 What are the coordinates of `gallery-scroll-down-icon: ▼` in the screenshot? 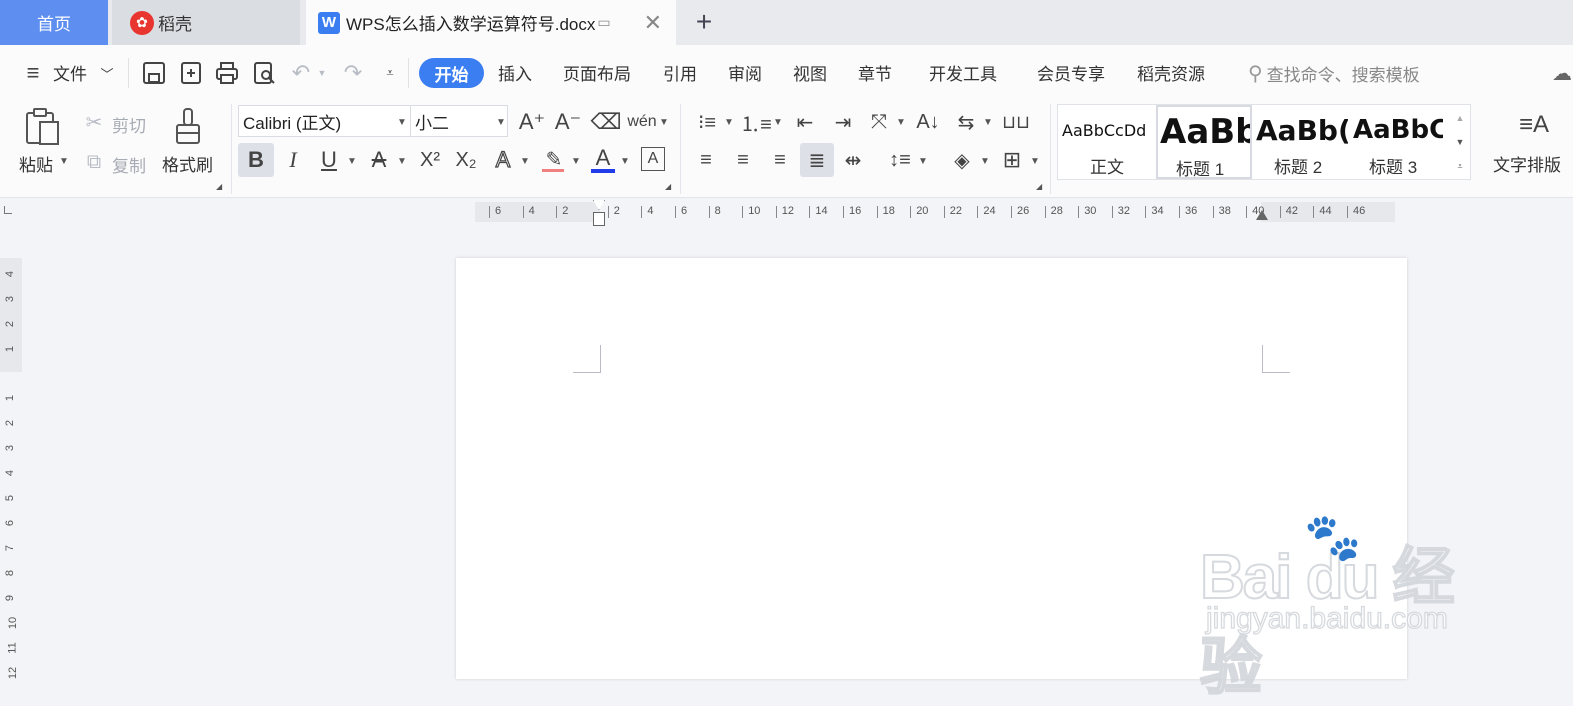 It's located at (1460, 142).